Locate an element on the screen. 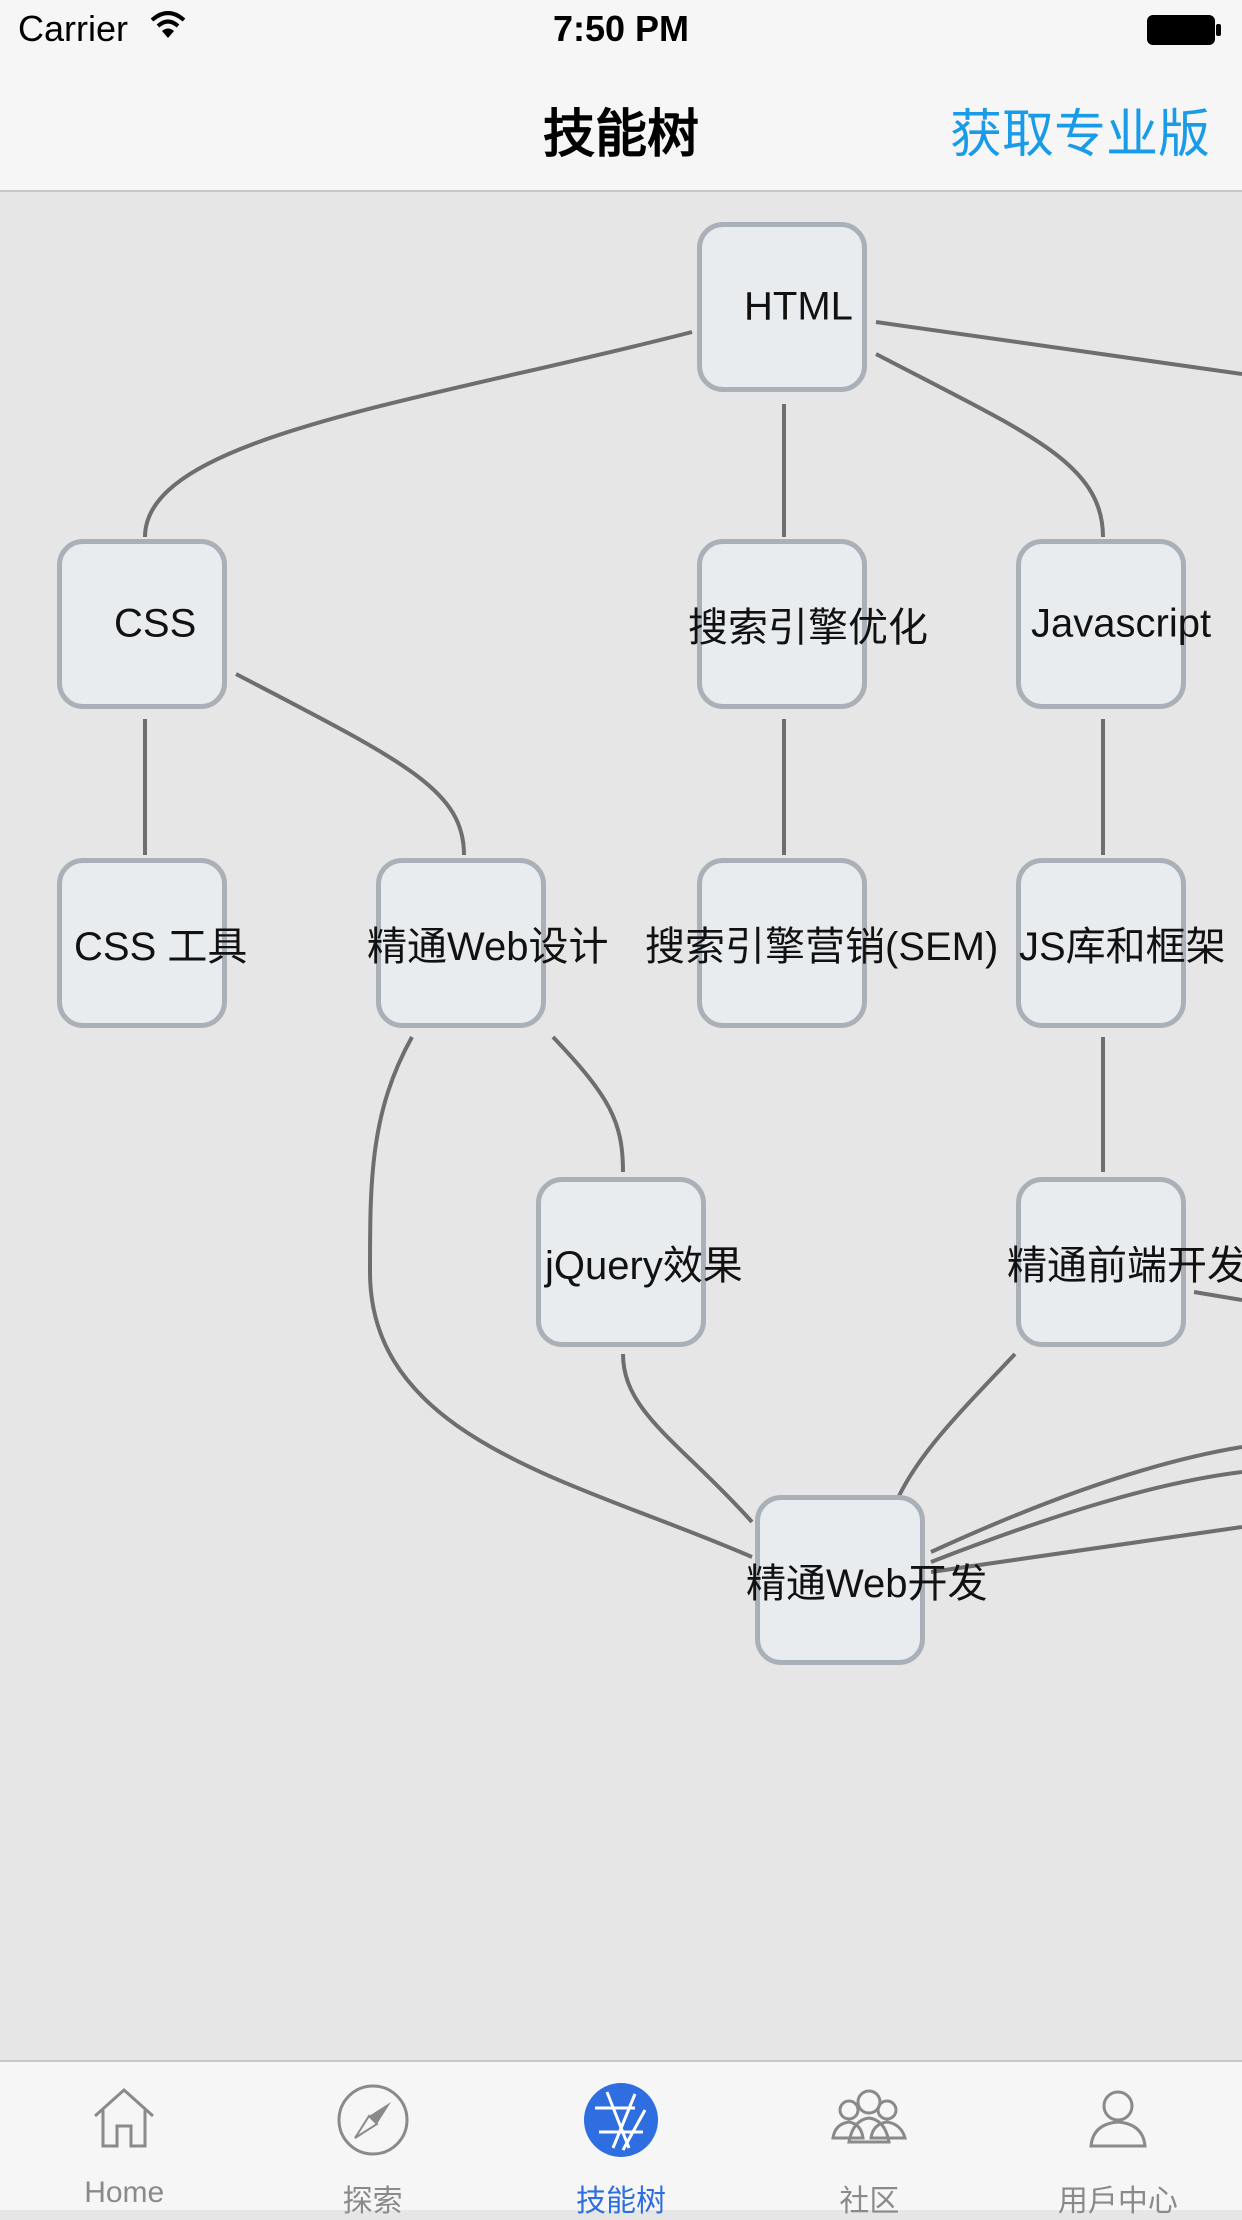 The height and width of the screenshot is (2220, 1242). skill-node-jquery: jQuery效果 is located at coordinates (639, 1262).